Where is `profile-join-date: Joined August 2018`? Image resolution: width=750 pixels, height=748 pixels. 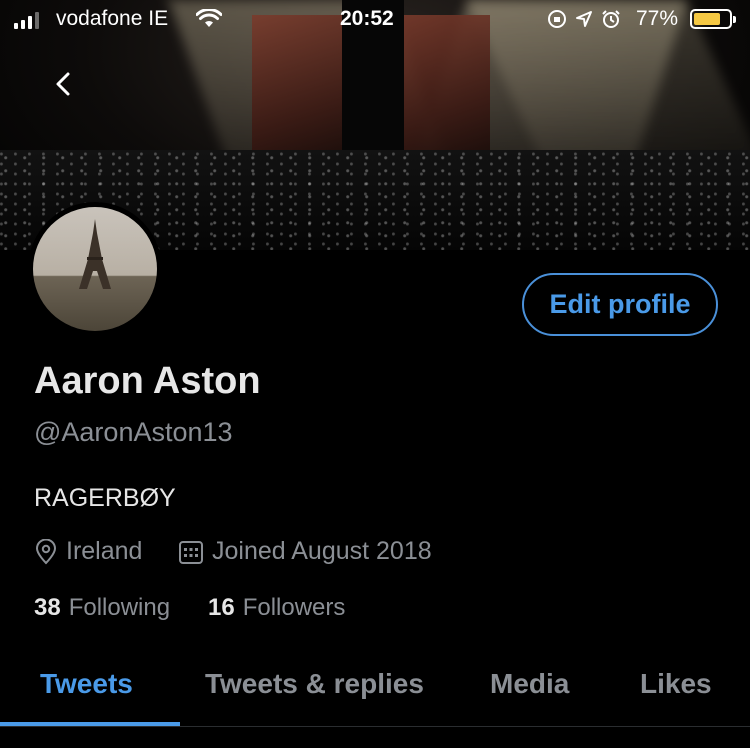
profile-join-date: Joined August 2018 is located at coordinates (305, 551).